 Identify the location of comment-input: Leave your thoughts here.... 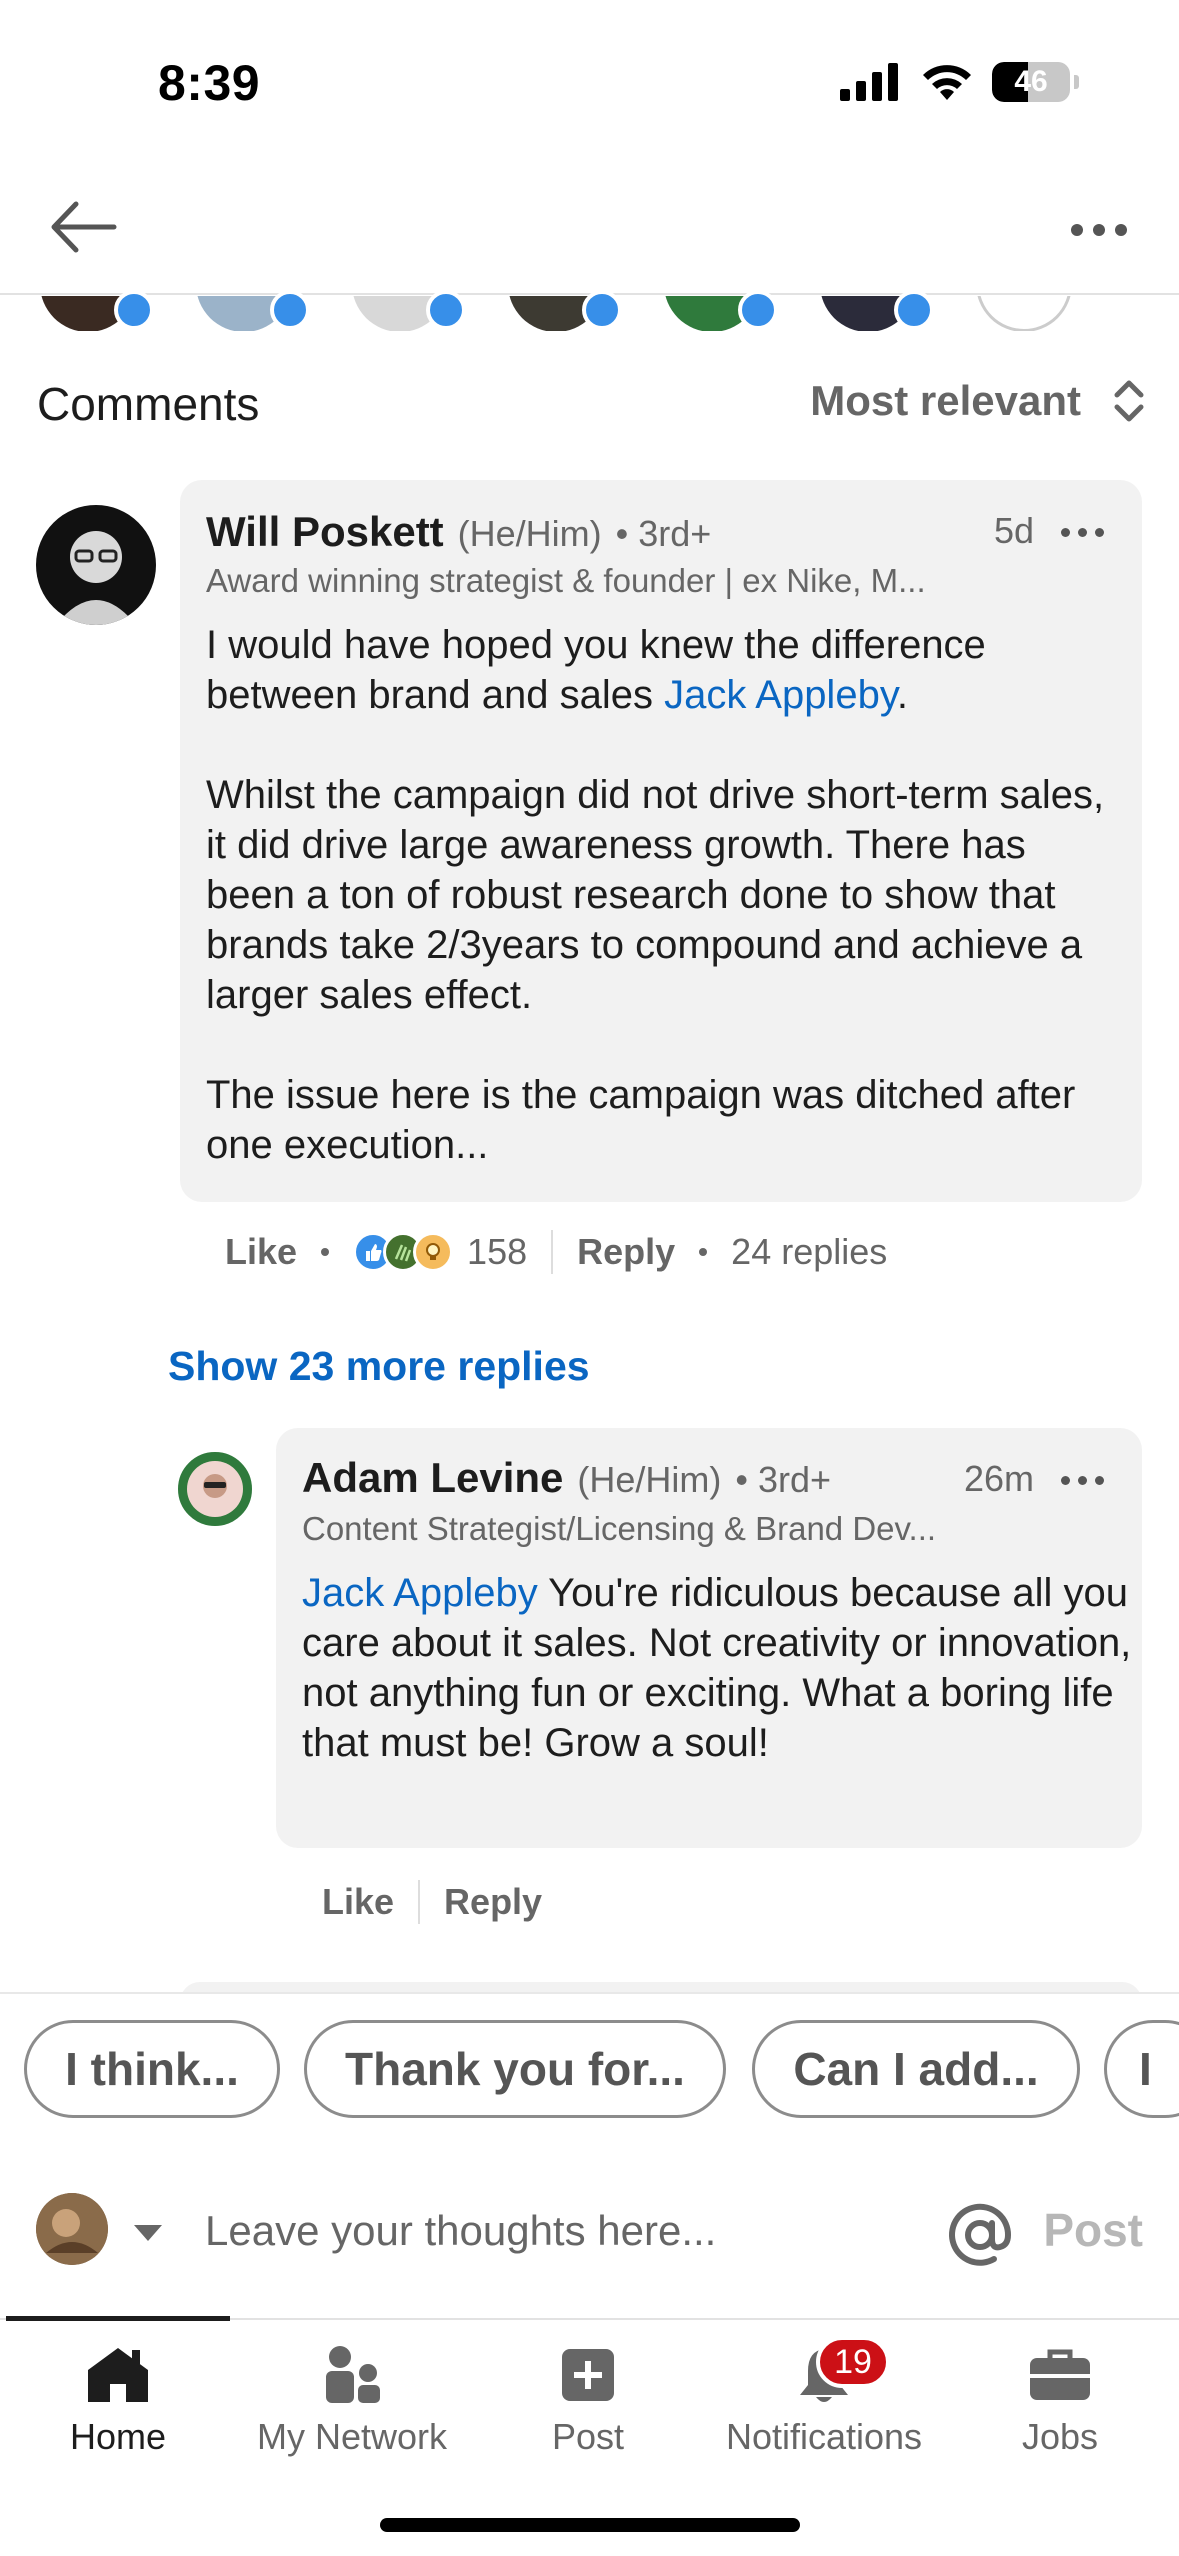
(460, 2231).